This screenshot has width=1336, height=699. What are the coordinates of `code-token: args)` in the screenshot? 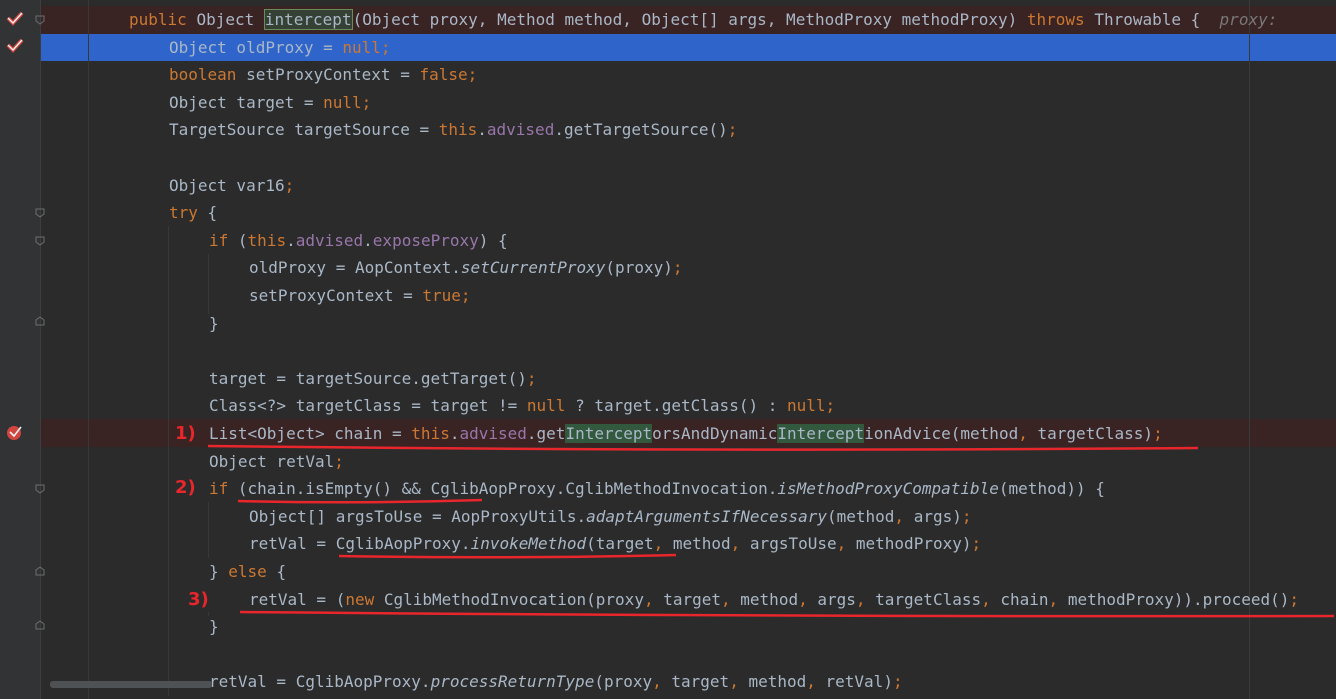 It's located at (937, 516).